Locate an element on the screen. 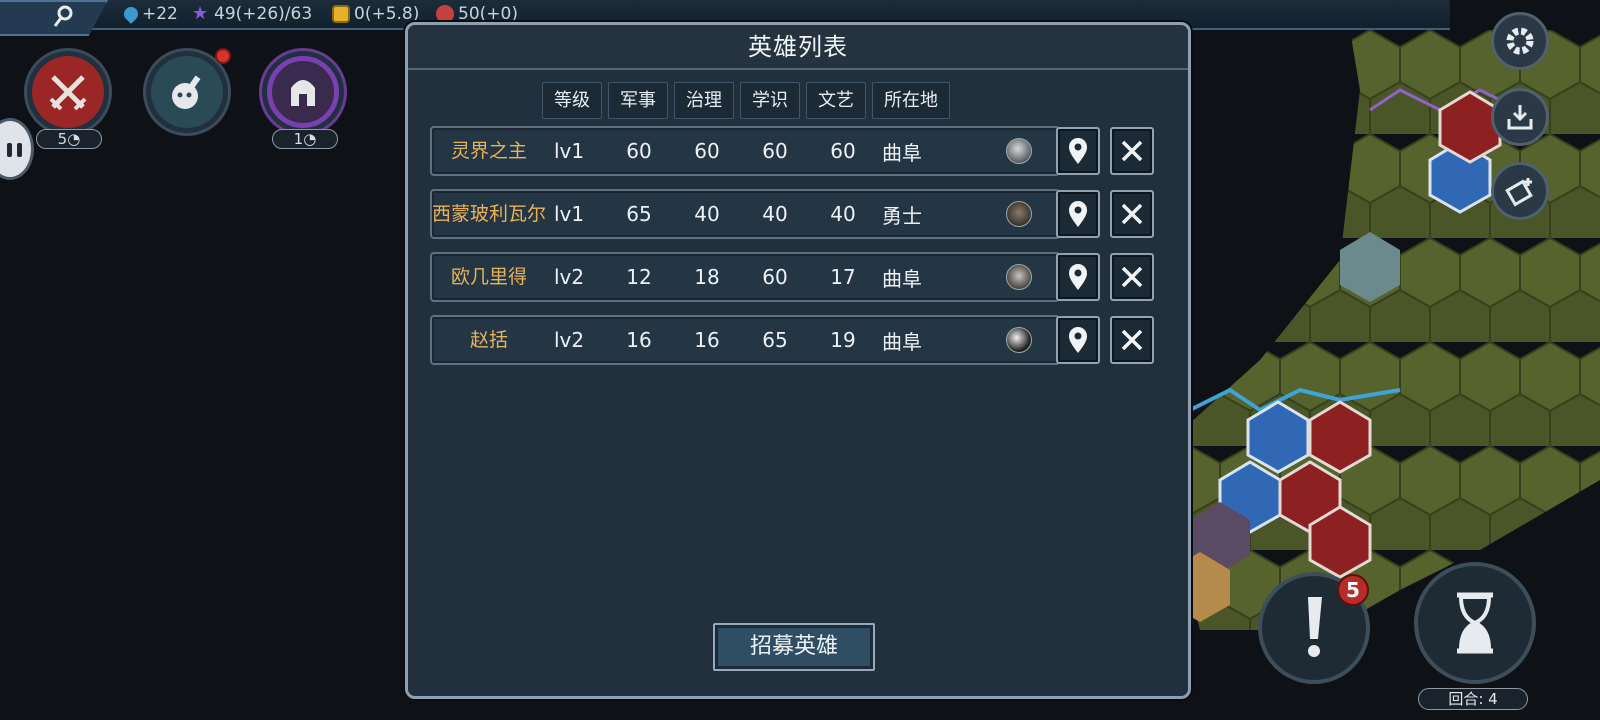 The image size is (1600, 720). crossed-swords-icon is located at coordinates (68, 92).